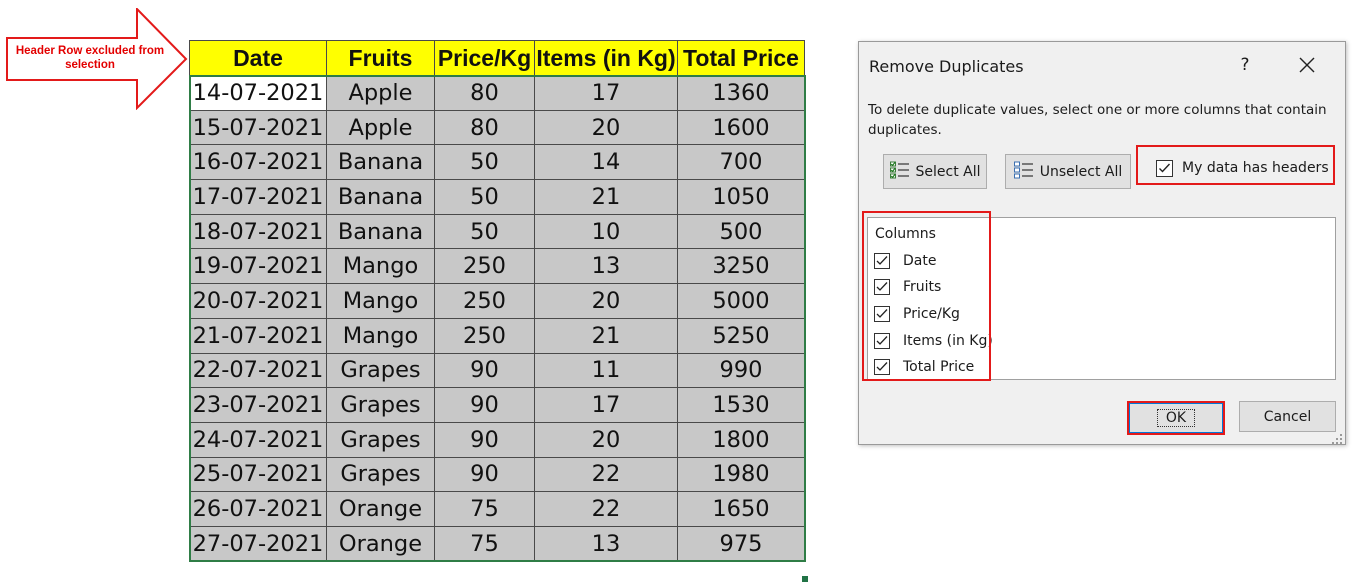 The image size is (1368, 584). What do you see at coordinates (258, 162) in the screenshot?
I see `cell-date: 16-07-2021` at bounding box center [258, 162].